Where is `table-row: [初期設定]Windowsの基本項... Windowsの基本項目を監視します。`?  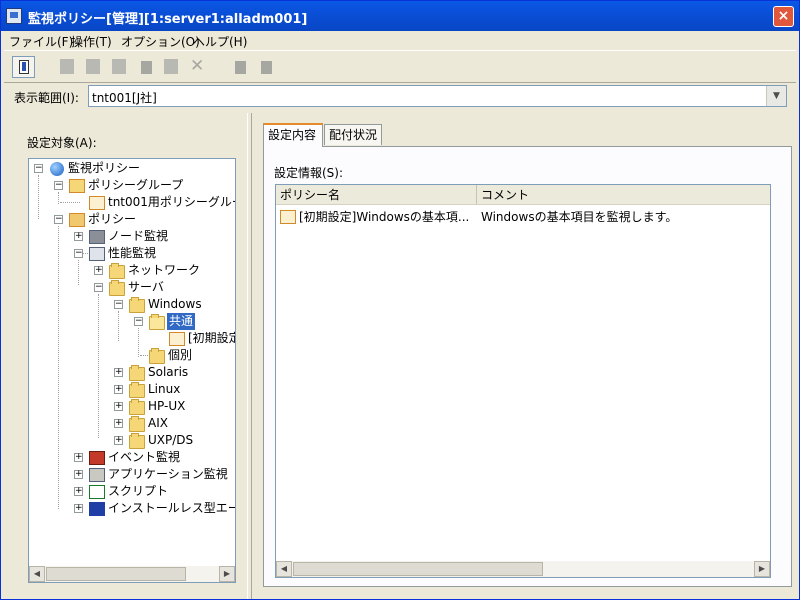
table-row: [初期設定]Windowsの基本項... Windowsの基本項目を監視します。 is located at coordinates (523, 217).